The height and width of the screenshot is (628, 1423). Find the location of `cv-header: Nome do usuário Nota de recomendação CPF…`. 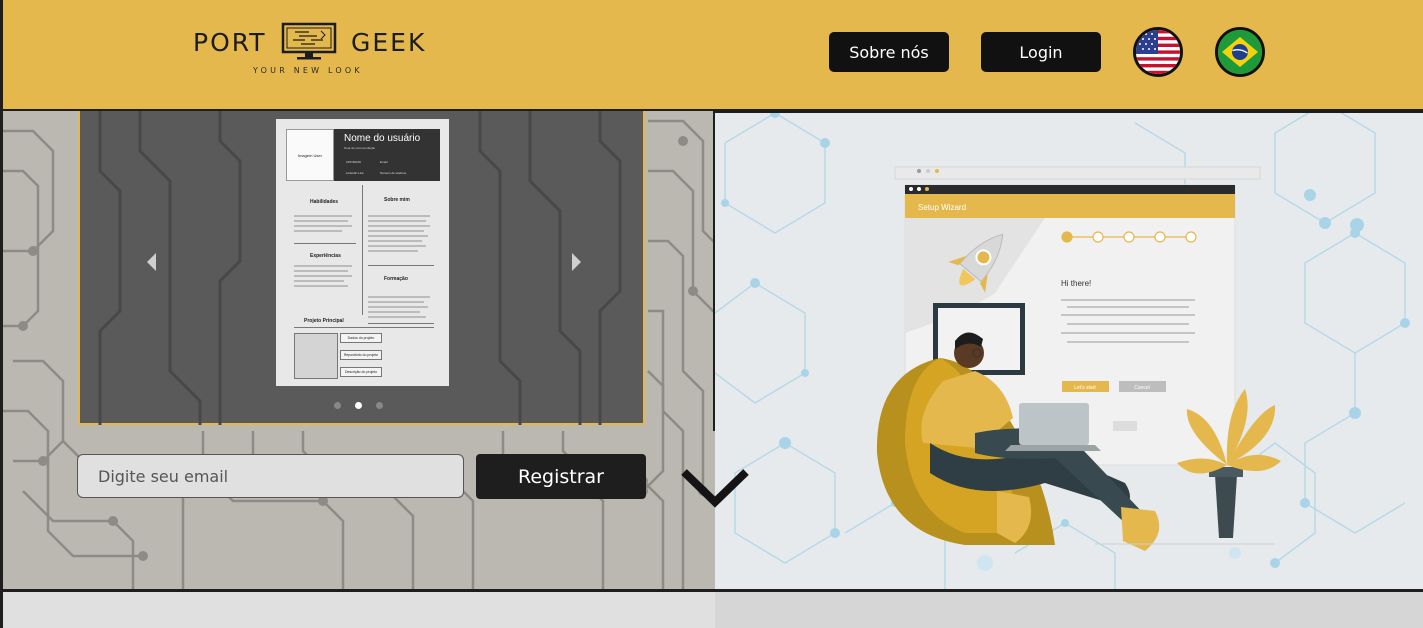

cv-header: Nome do usuário Nota de recomendação CPF… is located at coordinates (387, 155).